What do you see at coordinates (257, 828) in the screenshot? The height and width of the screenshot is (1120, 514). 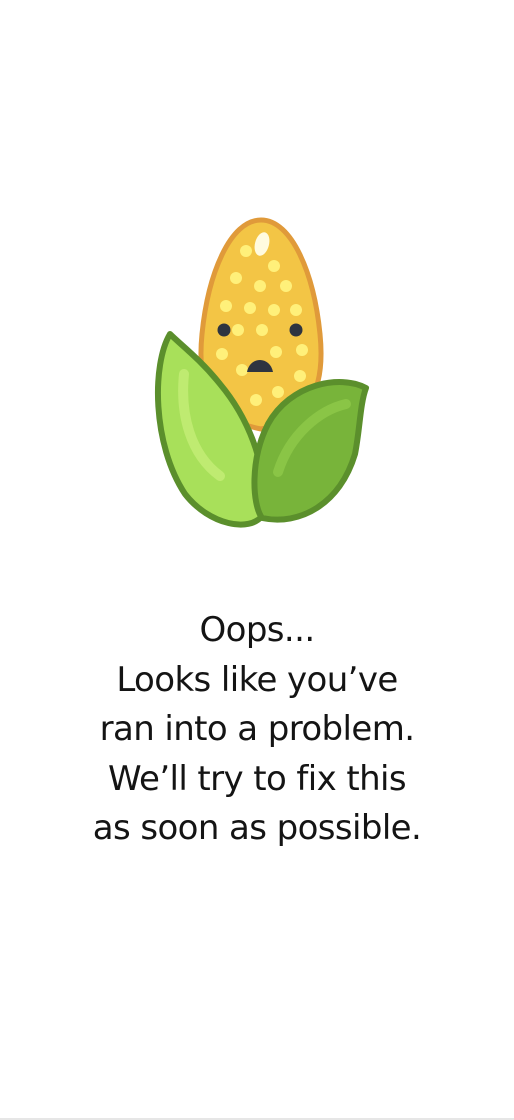 I see `error-message-line: as soon as possible.` at bounding box center [257, 828].